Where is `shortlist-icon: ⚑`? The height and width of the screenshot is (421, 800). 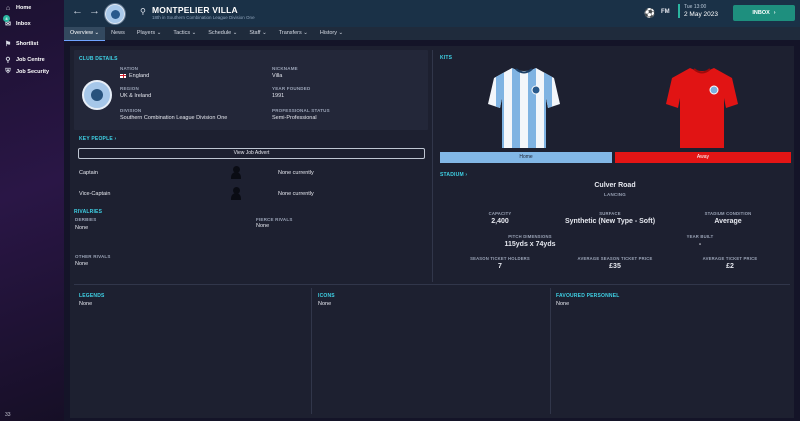
shortlist-icon: ⚑ is located at coordinates (8, 44).